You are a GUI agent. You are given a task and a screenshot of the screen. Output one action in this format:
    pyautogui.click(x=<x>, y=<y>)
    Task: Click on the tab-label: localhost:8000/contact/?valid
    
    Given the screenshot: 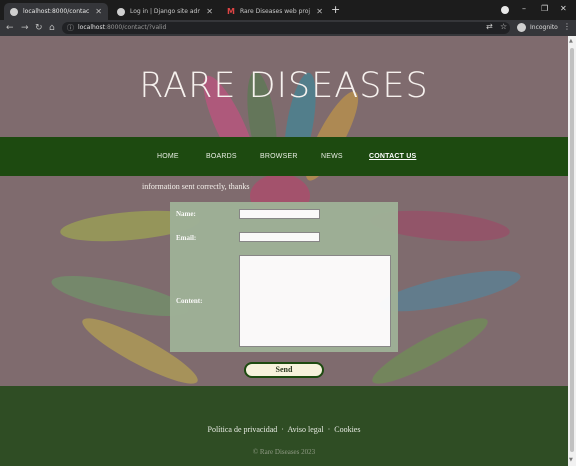 What is the action you would take?
    pyautogui.click(x=56, y=11)
    